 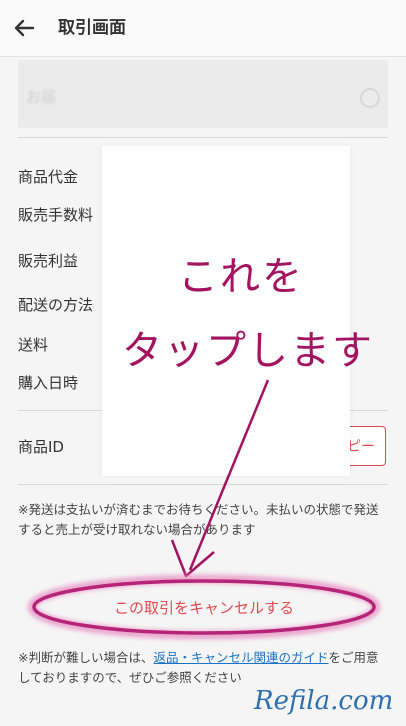 I want to click on delivery-label: お届, so click(x=41, y=97).